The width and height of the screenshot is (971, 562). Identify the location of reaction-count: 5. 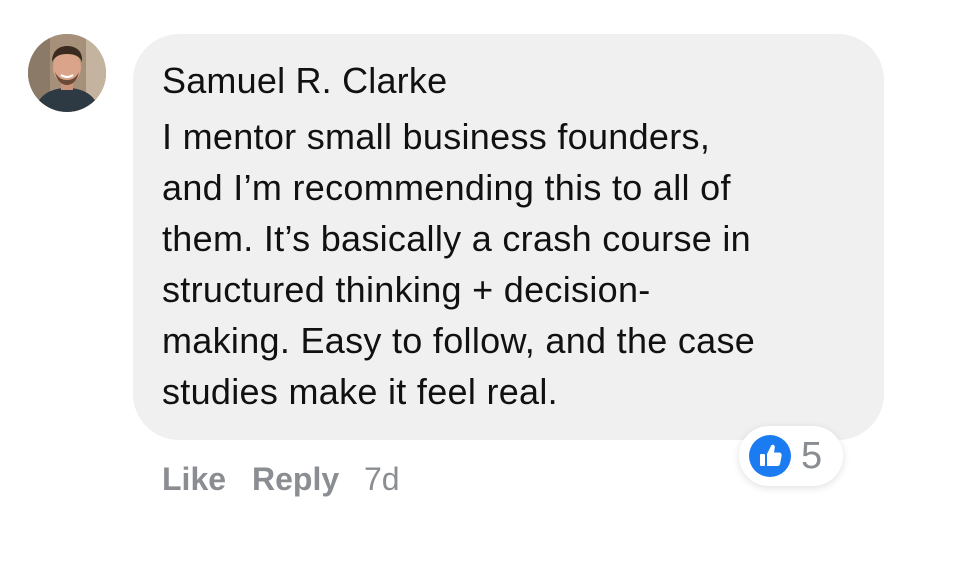
(812, 456).